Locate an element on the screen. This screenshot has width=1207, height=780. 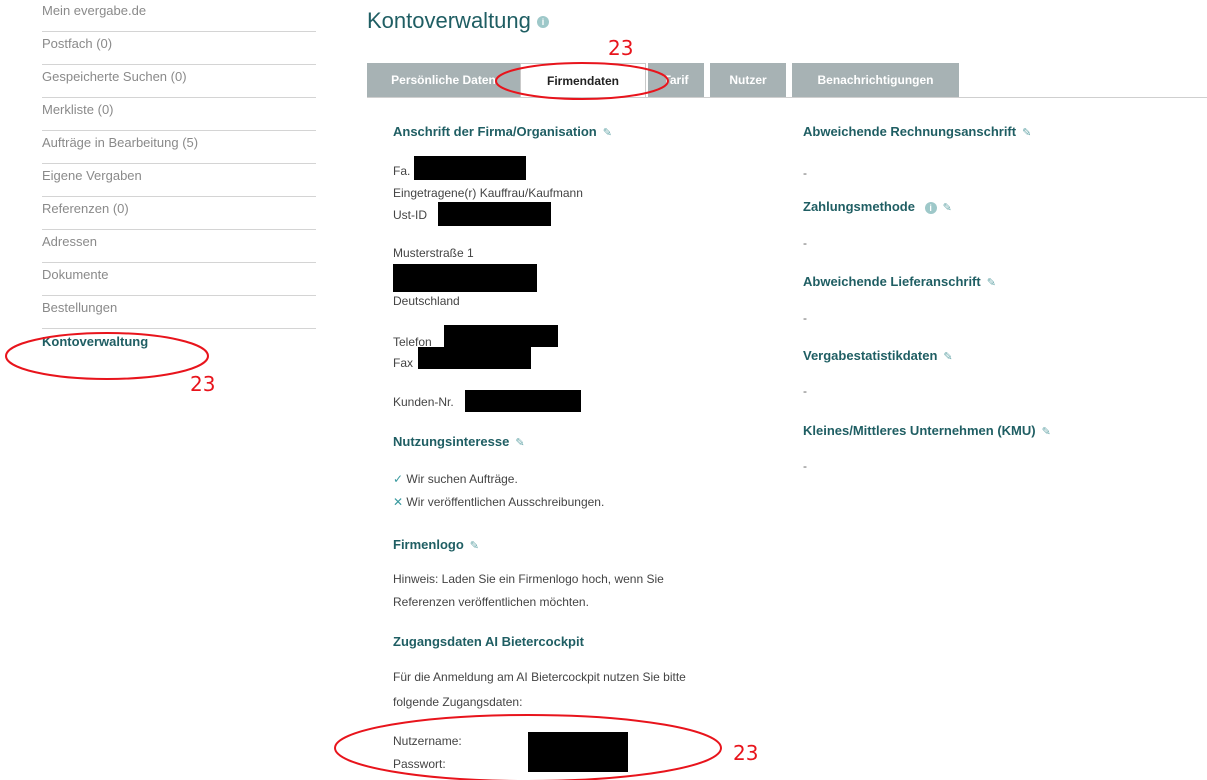
annotation-number-sidebar: 23 is located at coordinates (203, 384).